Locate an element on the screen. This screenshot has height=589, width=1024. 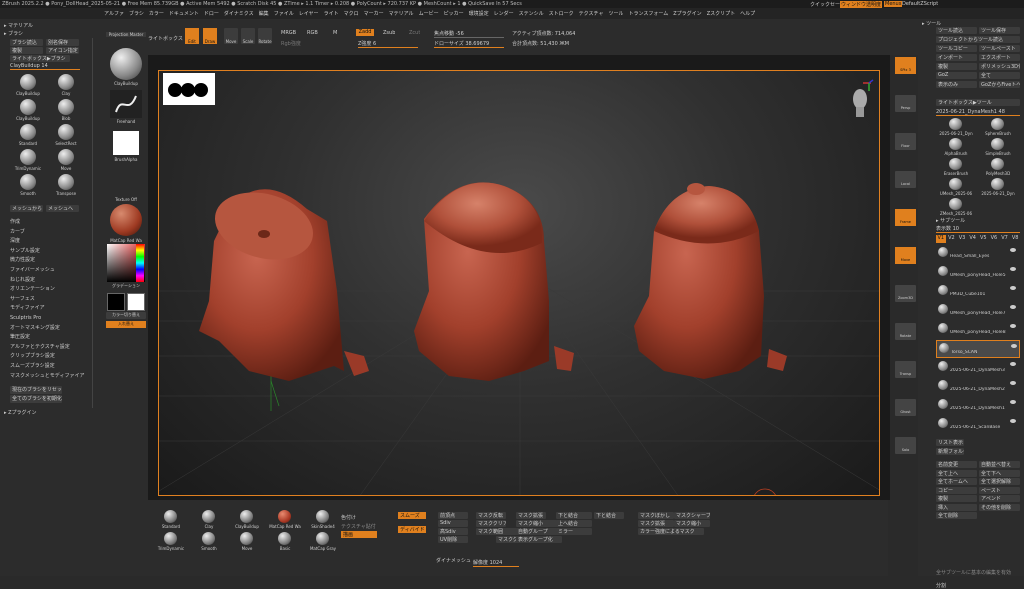
subtool-action-button: 自動並べ替え is located at coordinates (999, 464).